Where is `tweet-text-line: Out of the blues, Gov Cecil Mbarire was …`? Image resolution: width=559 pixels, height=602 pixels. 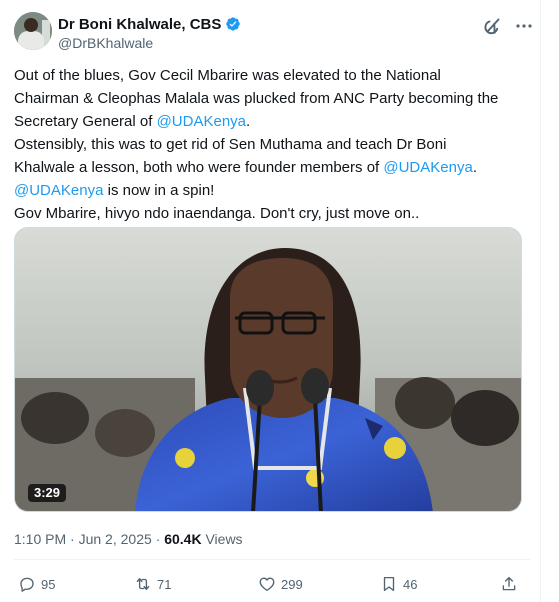
tweet-text-line: Out of the blues, Gov Cecil Mbarire was … is located at coordinates (272, 75).